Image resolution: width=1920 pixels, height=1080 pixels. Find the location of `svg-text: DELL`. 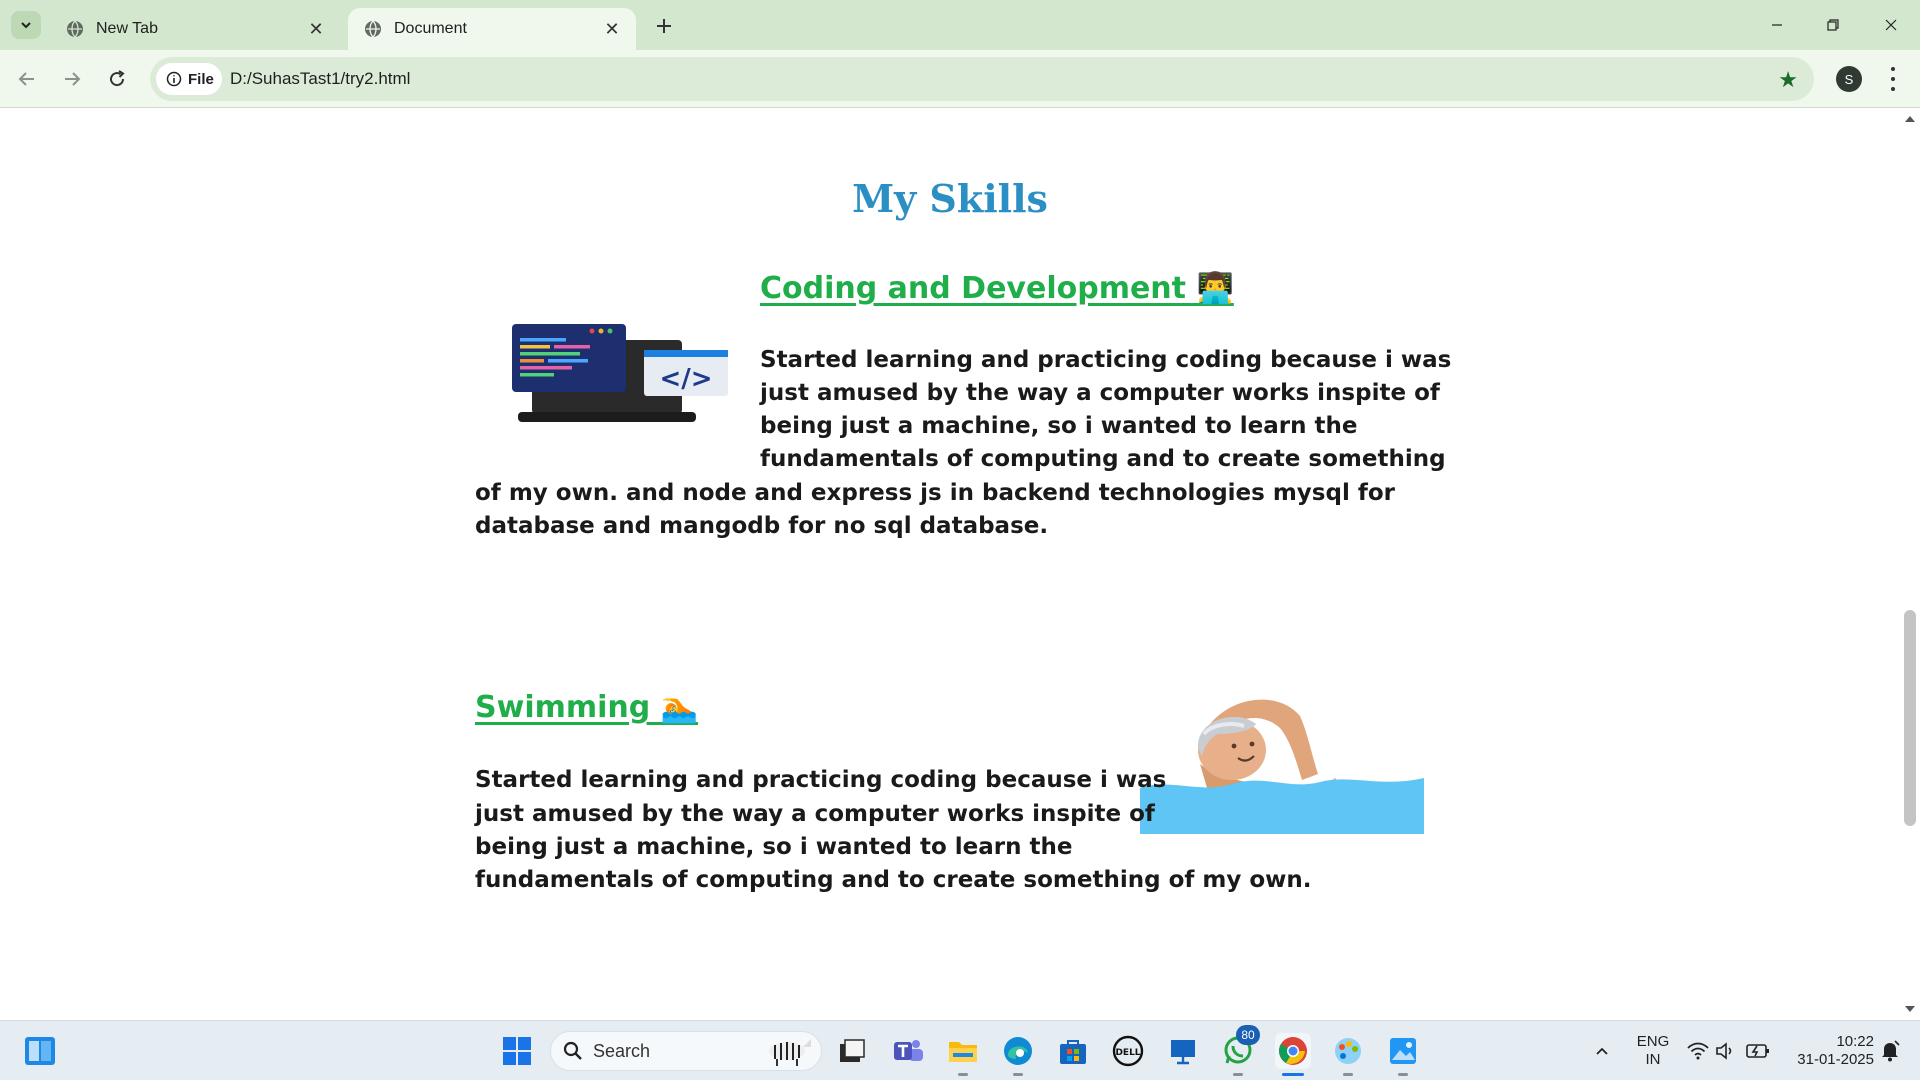

svg-text: DELL is located at coordinates (1127, 1053).